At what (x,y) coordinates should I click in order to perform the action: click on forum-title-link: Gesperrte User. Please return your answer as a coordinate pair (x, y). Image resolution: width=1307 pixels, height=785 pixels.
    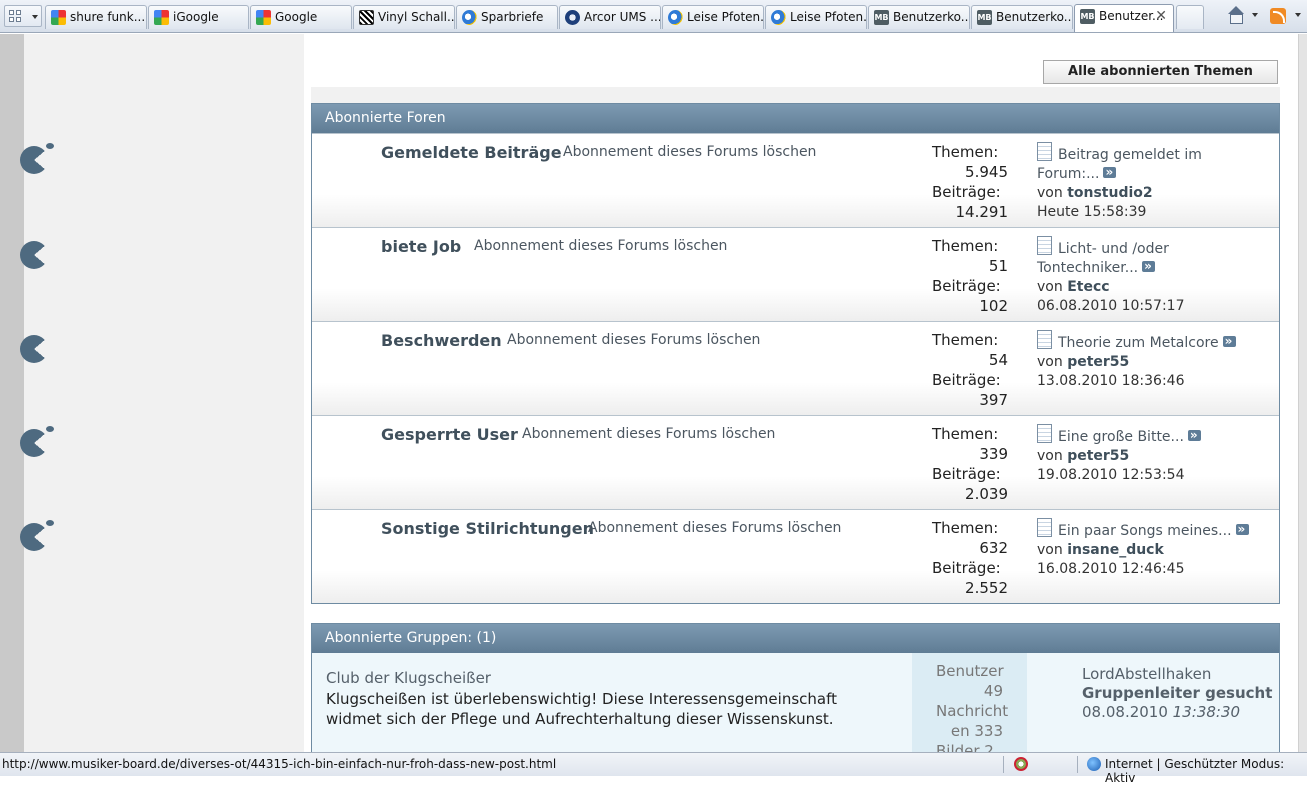
    Looking at the image, I should click on (449, 434).